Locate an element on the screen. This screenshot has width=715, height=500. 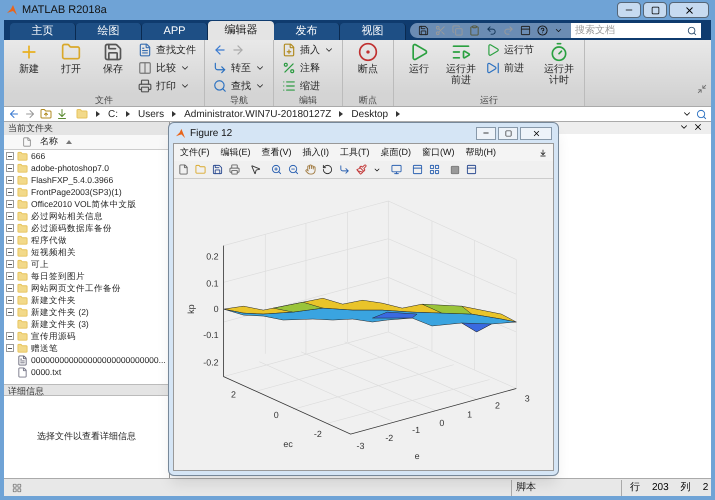
minimize-button is located at coordinates (629, 10).